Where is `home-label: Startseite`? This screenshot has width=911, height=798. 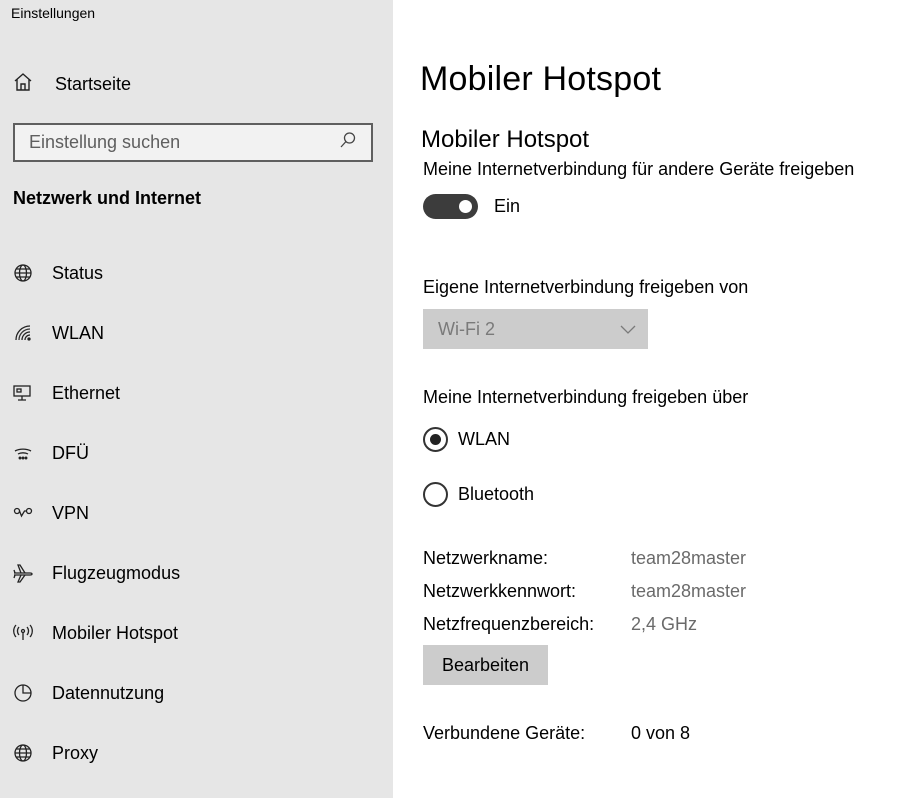
home-label: Startseite is located at coordinates (93, 83).